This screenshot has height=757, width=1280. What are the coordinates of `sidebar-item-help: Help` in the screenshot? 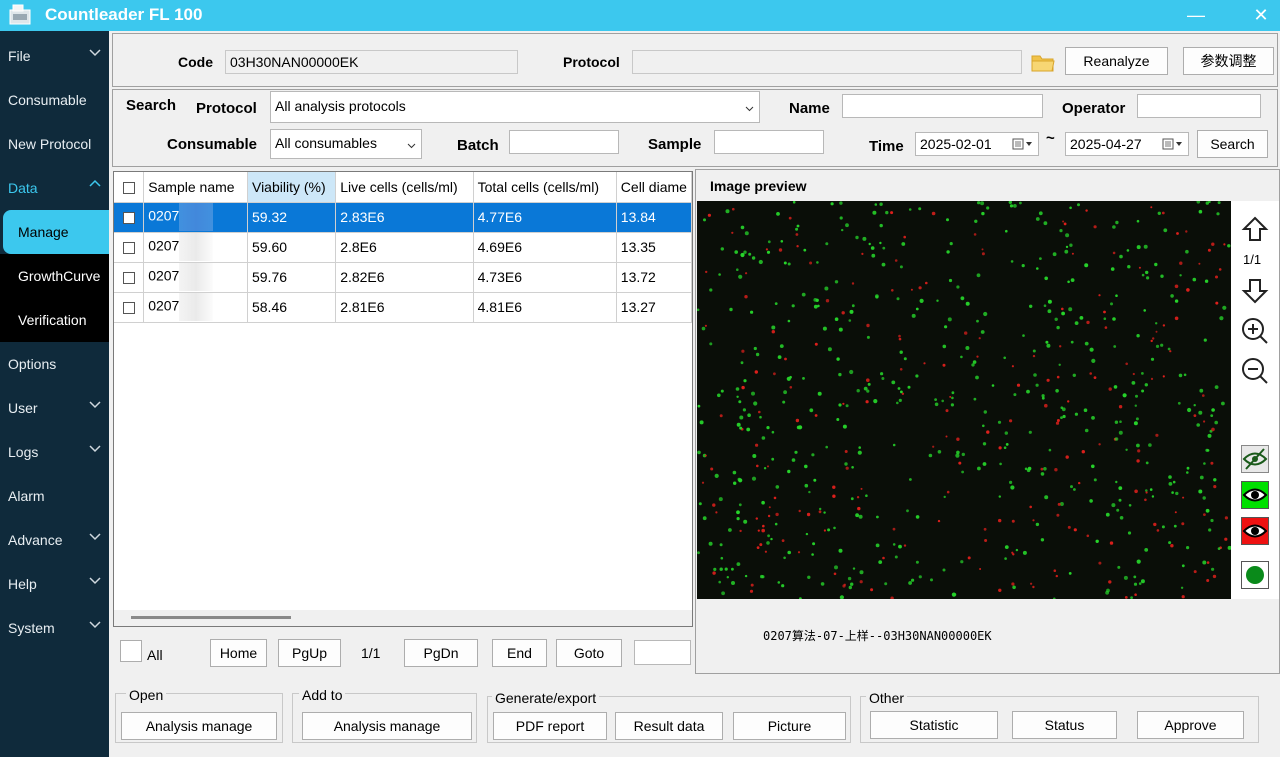 It's located at (54, 584).